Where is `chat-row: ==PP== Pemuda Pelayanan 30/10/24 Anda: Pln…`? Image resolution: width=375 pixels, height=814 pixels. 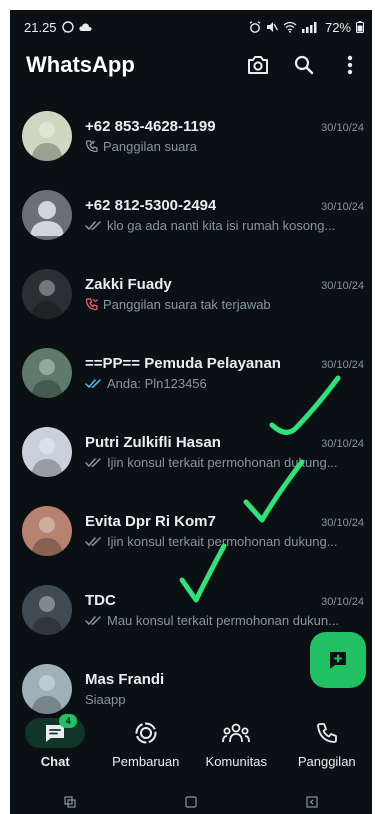
chat-row: ==PP== Pemuda Pelayanan 30/10/24 Anda: Pln… is located at coordinates (191, 372).